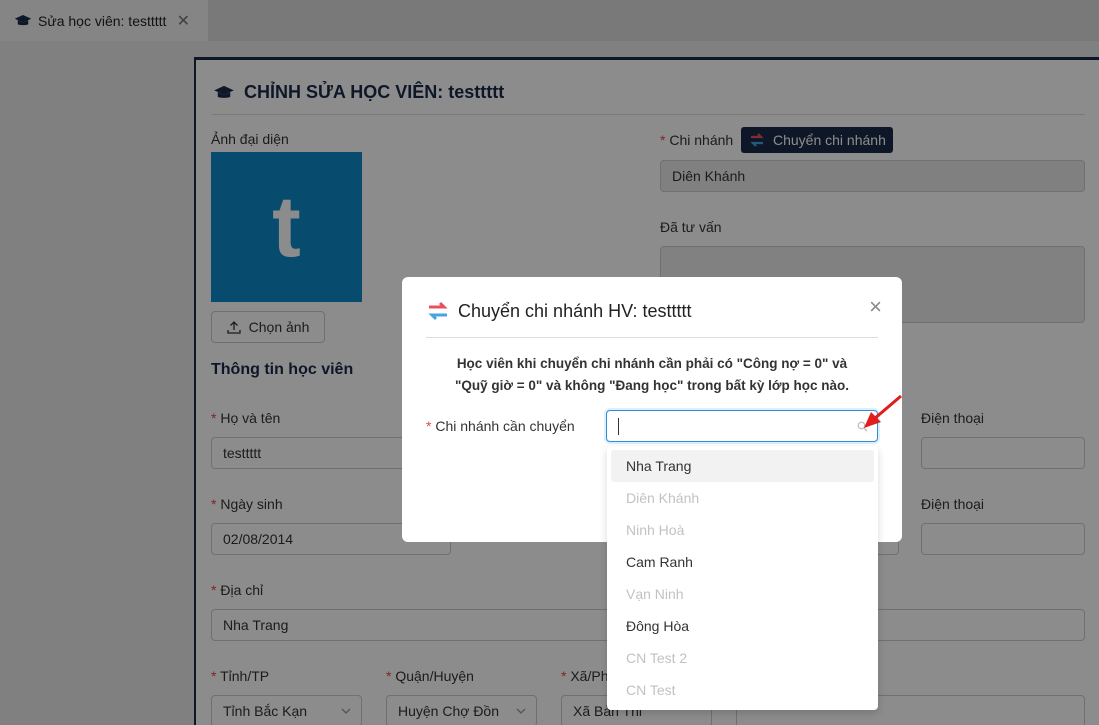 The width and height of the screenshot is (1099, 725). What do you see at coordinates (500, 426) in the screenshot?
I see `target-branch-label: Chi nhánh cần chuyển` at bounding box center [500, 426].